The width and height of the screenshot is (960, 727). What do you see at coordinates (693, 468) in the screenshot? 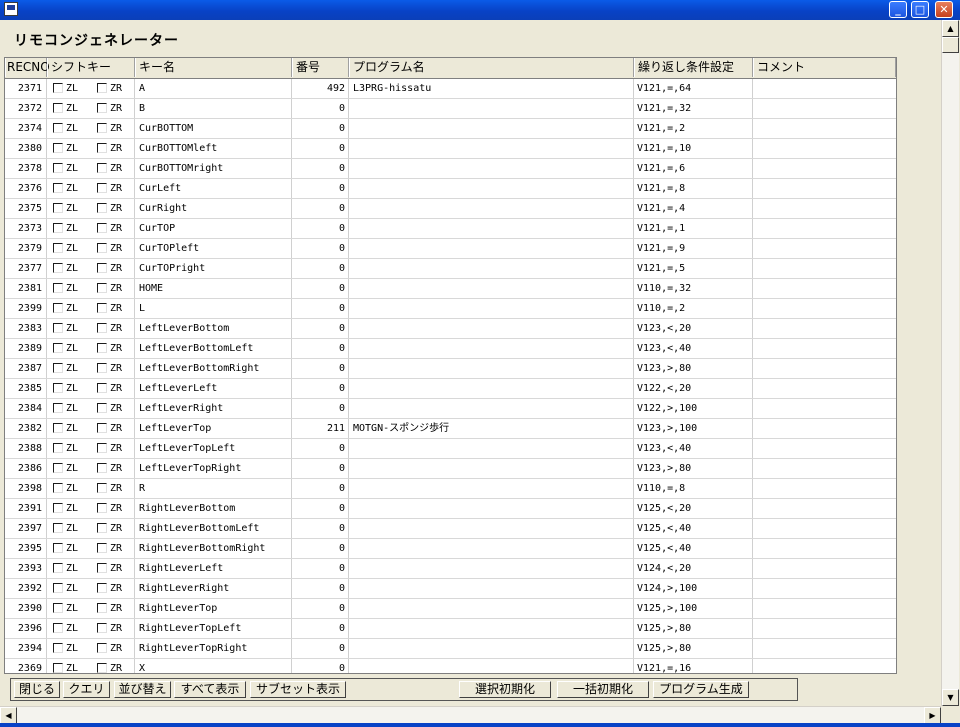
I see `repeat-condition-cell: V123,>,80` at bounding box center [693, 468].